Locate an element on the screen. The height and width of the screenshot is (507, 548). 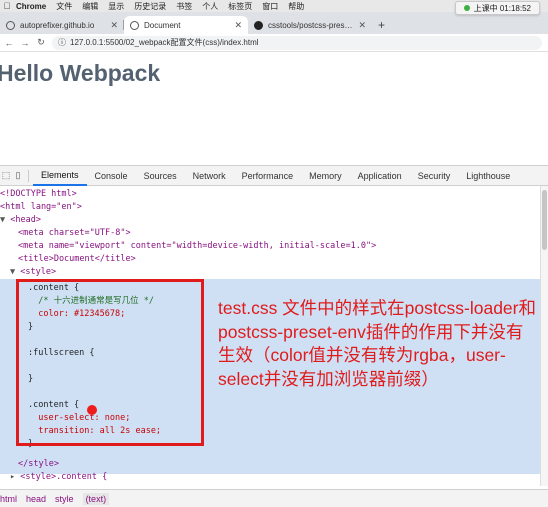
devtools-tab-sources: Sources is located at coordinates (160, 176).